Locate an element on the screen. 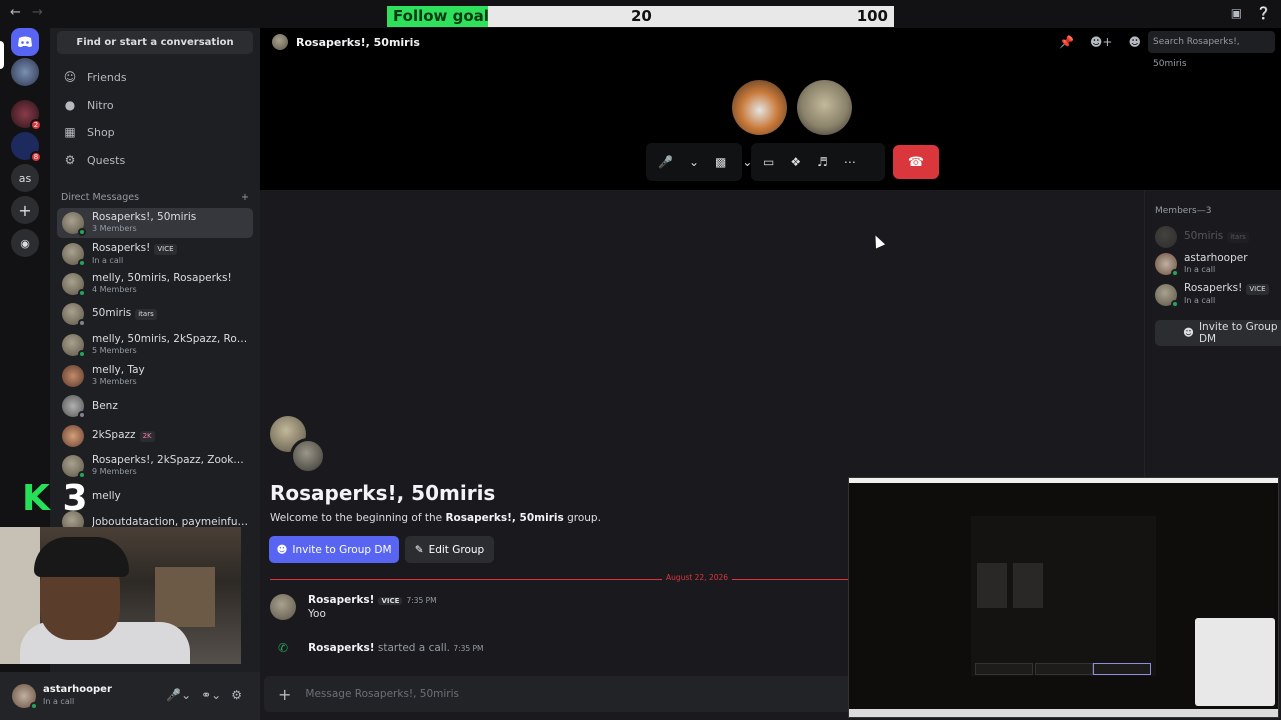 The width and height of the screenshot is (1281, 720). dm-item: Benz is located at coordinates (155, 406).